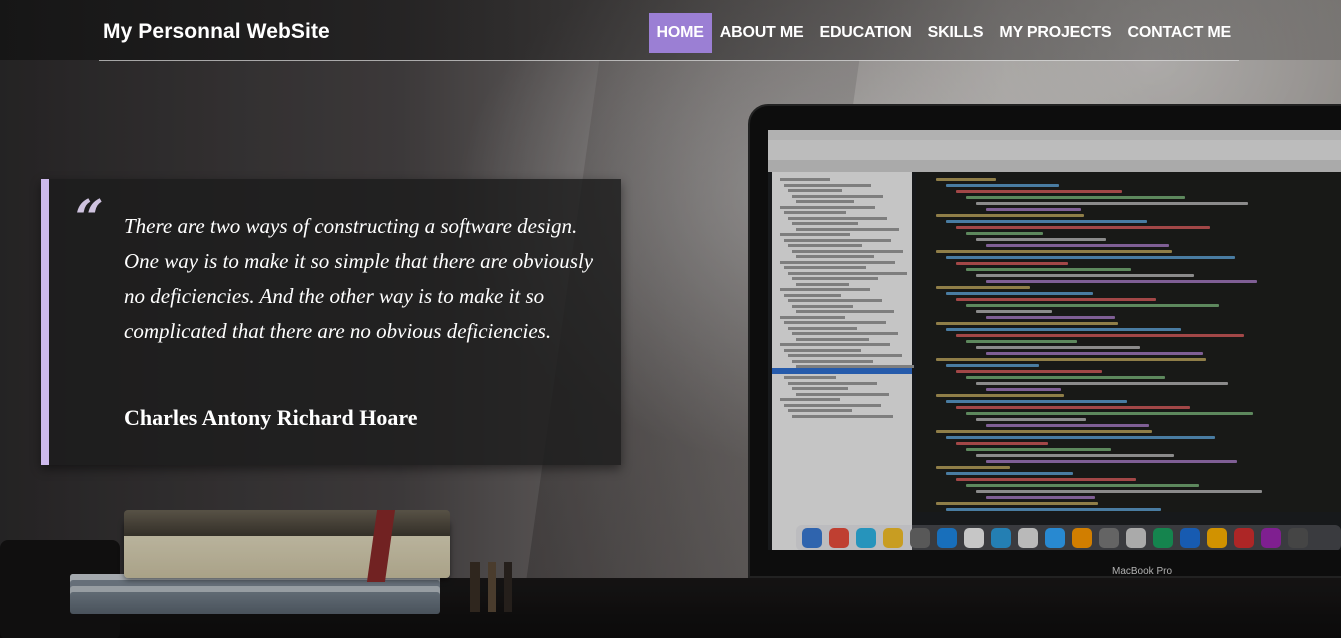 The image size is (1341, 638). Describe the element at coordinates (1179, 33) in the screenshot. I see `nav-item-contact-me: CONTACT ME` at that location.